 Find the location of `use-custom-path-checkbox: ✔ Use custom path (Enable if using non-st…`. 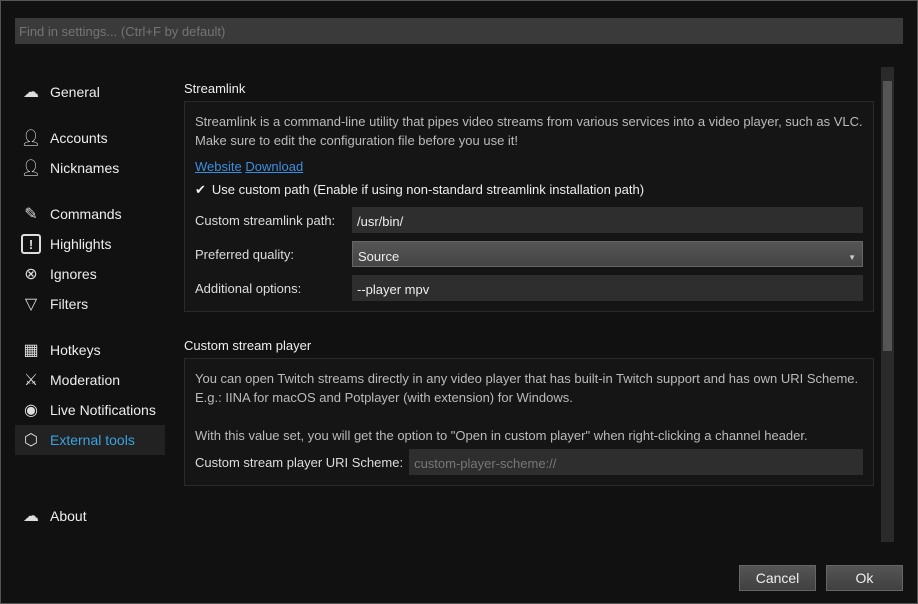

use-custom-path-checkbox: ✔ Use custom path (Enable if using non-st… is located at coordinates (529, 189).